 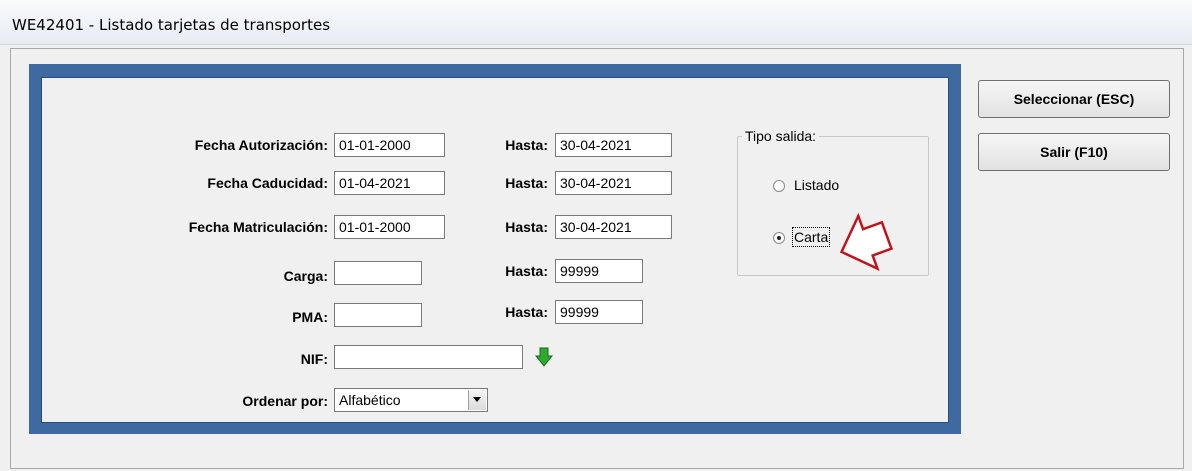 I want to click on green-down-arrow-icon, so click(x=544, y=357).